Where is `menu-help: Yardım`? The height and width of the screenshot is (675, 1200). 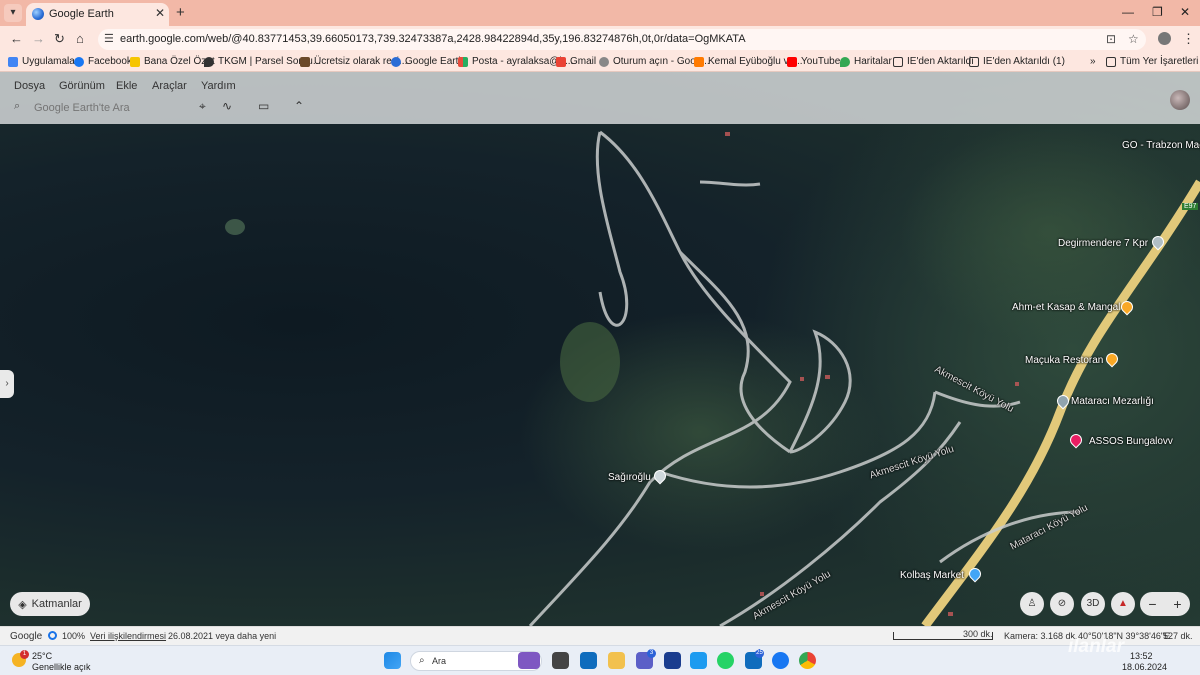 menu-help: Yardım is located at coordinates (218, 86).